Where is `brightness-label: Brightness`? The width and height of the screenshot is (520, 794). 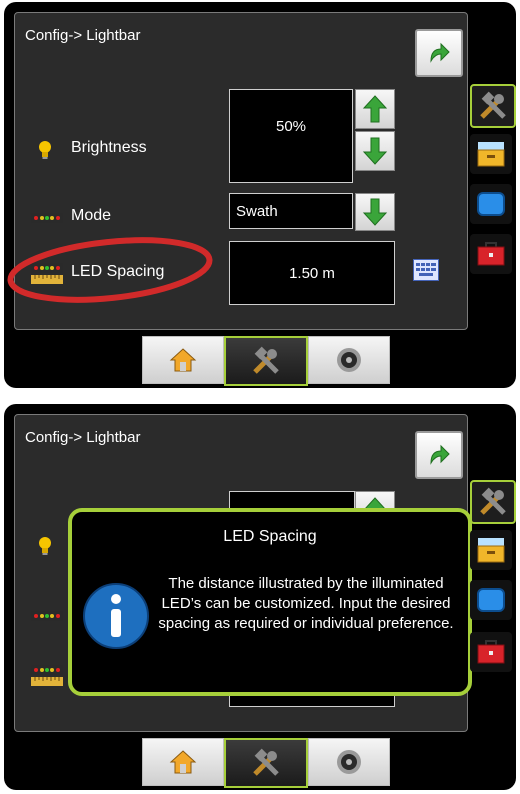 brightness-label: Brightness is located at coordinates (109, 147).